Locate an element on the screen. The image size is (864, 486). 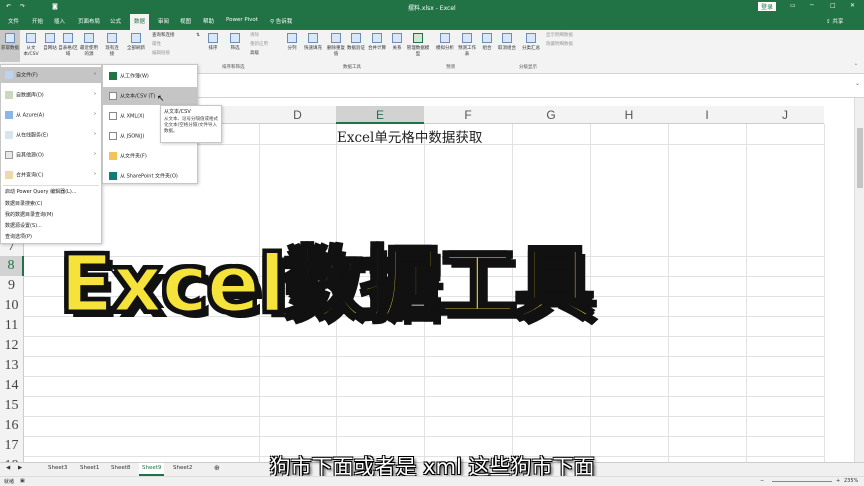
menu-item-combine: 合并查询(C) › is located at coordinates (51, 175).